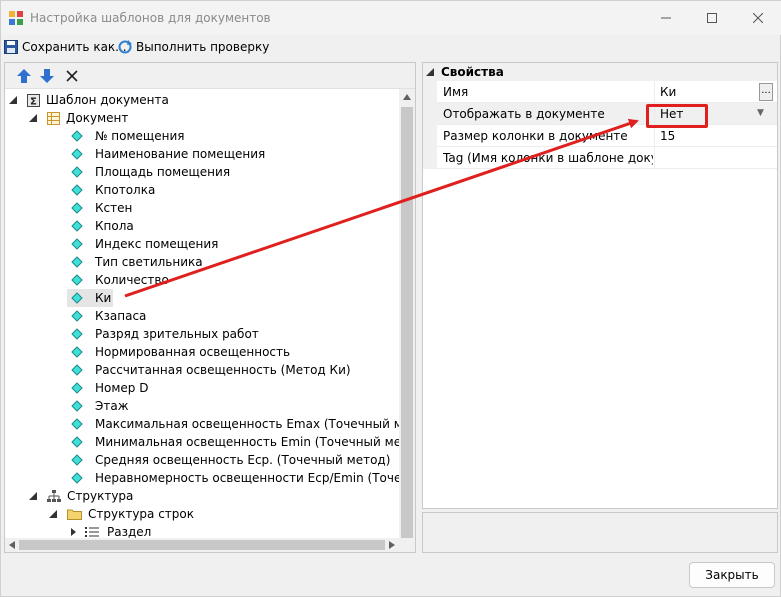 This screenshot has width=781, height=597. I want to click on property-name: Имя, so click(456, 92).